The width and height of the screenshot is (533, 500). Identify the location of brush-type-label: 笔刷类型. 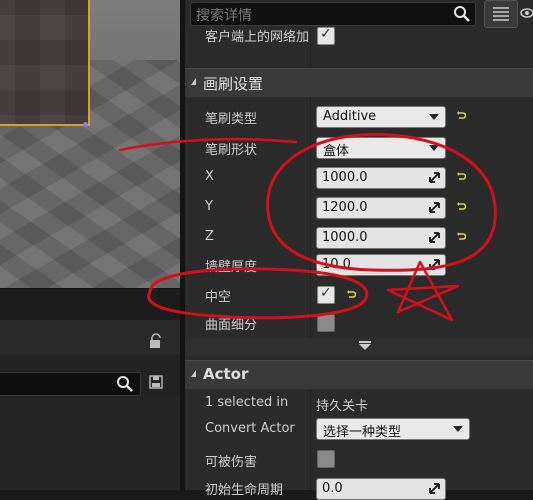
(231, 119).